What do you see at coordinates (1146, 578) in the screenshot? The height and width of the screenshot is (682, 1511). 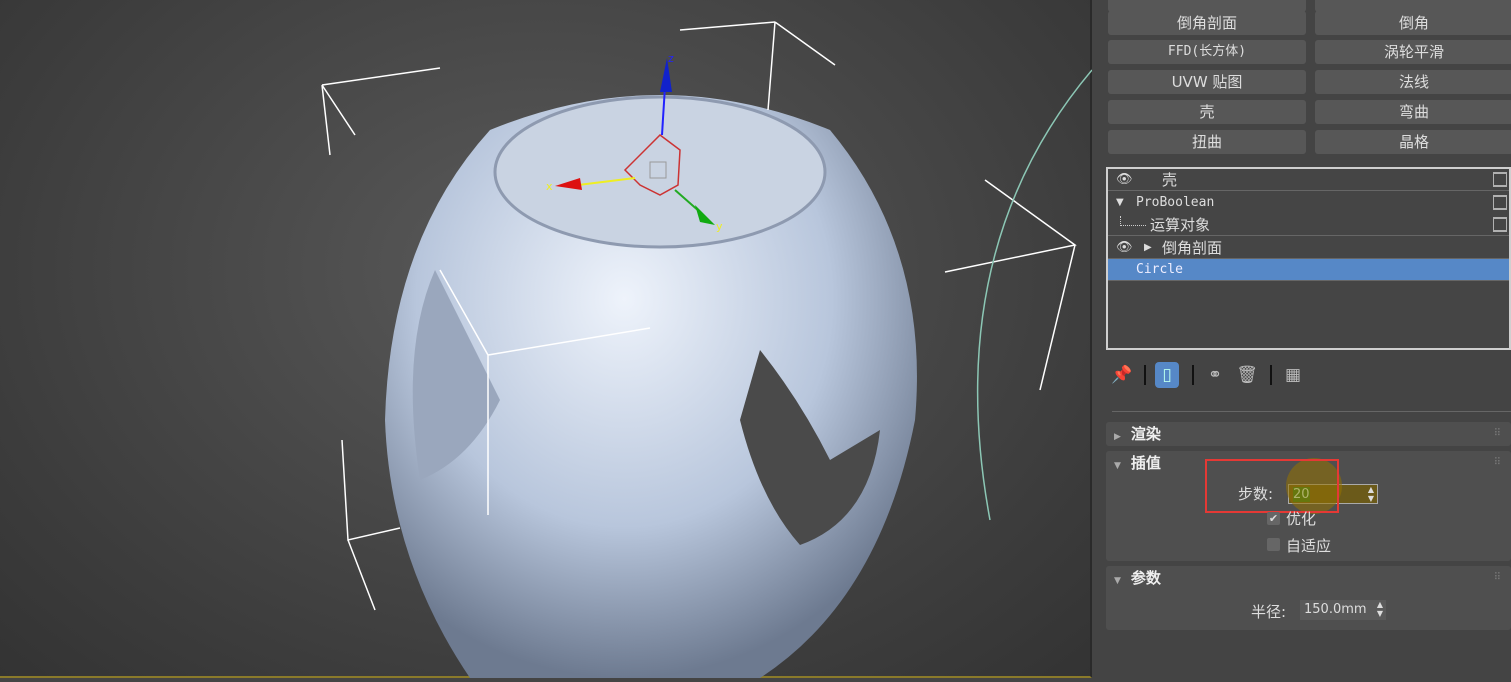 I see `rollout-title: 参数` at bounding box center [1146, 578].